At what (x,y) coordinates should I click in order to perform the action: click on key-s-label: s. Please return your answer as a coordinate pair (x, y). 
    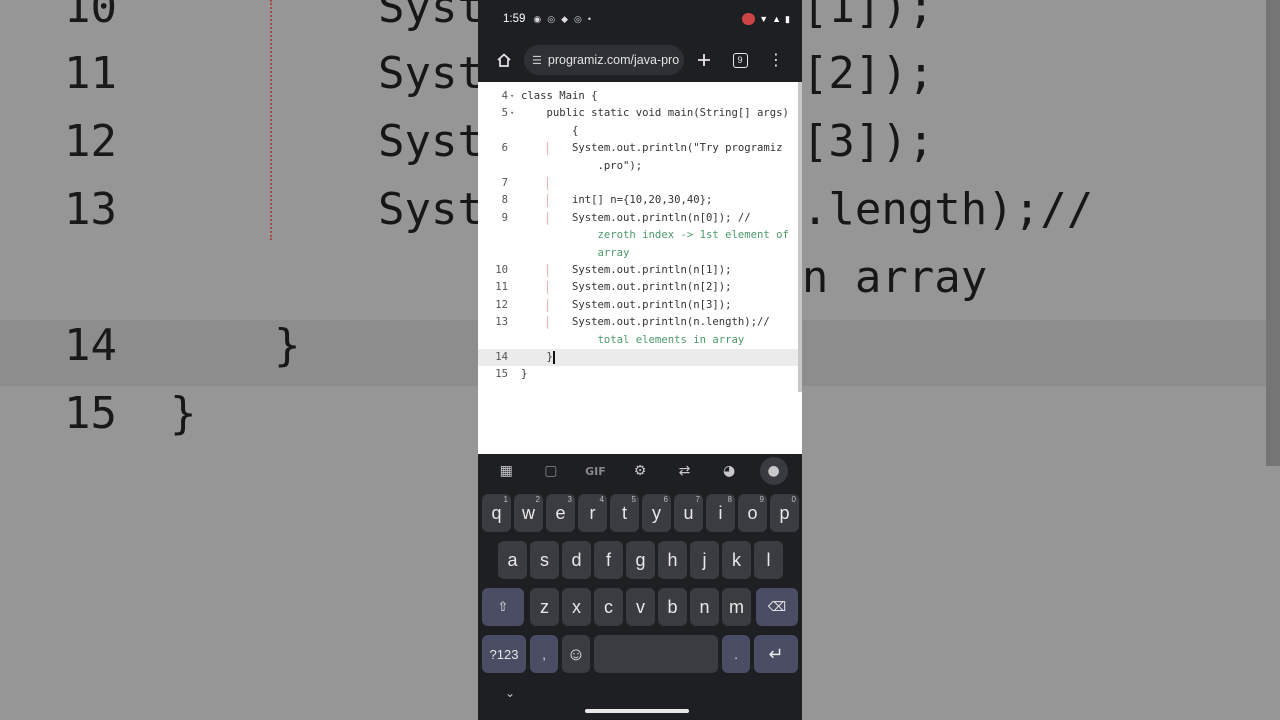
    Looking at the image, I should click on (544, 559).